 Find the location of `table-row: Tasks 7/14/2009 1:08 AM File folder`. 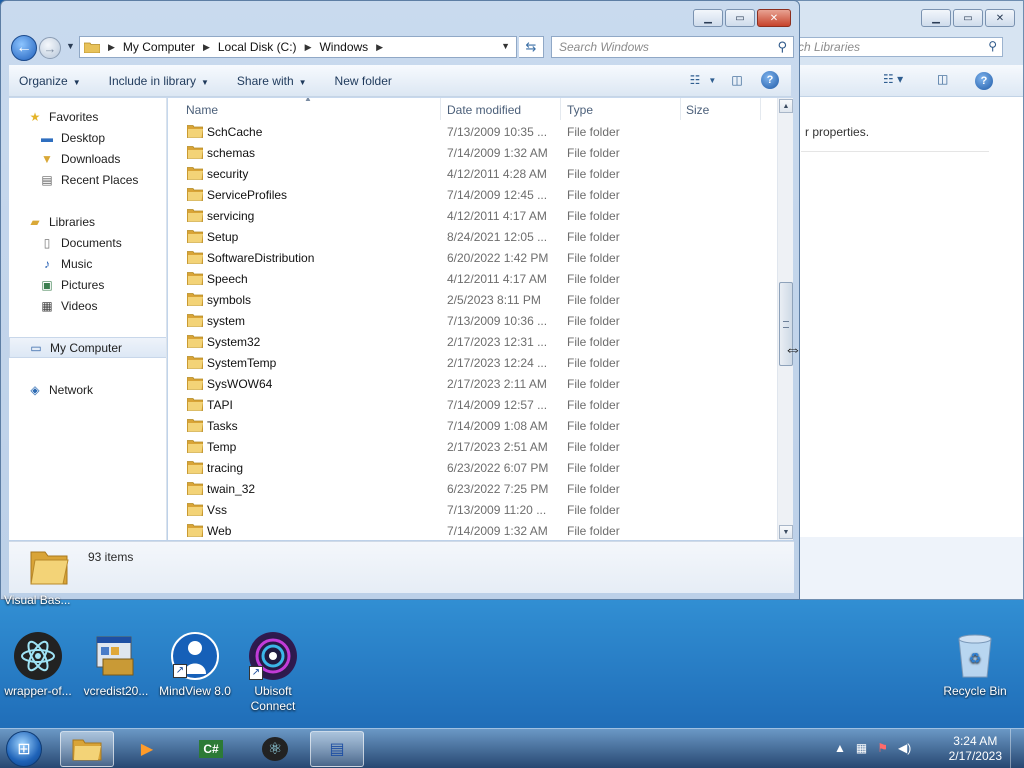

table-row: Tasks 7/14/2009 1:08 AM File folder is located at coordinates (473, 425).